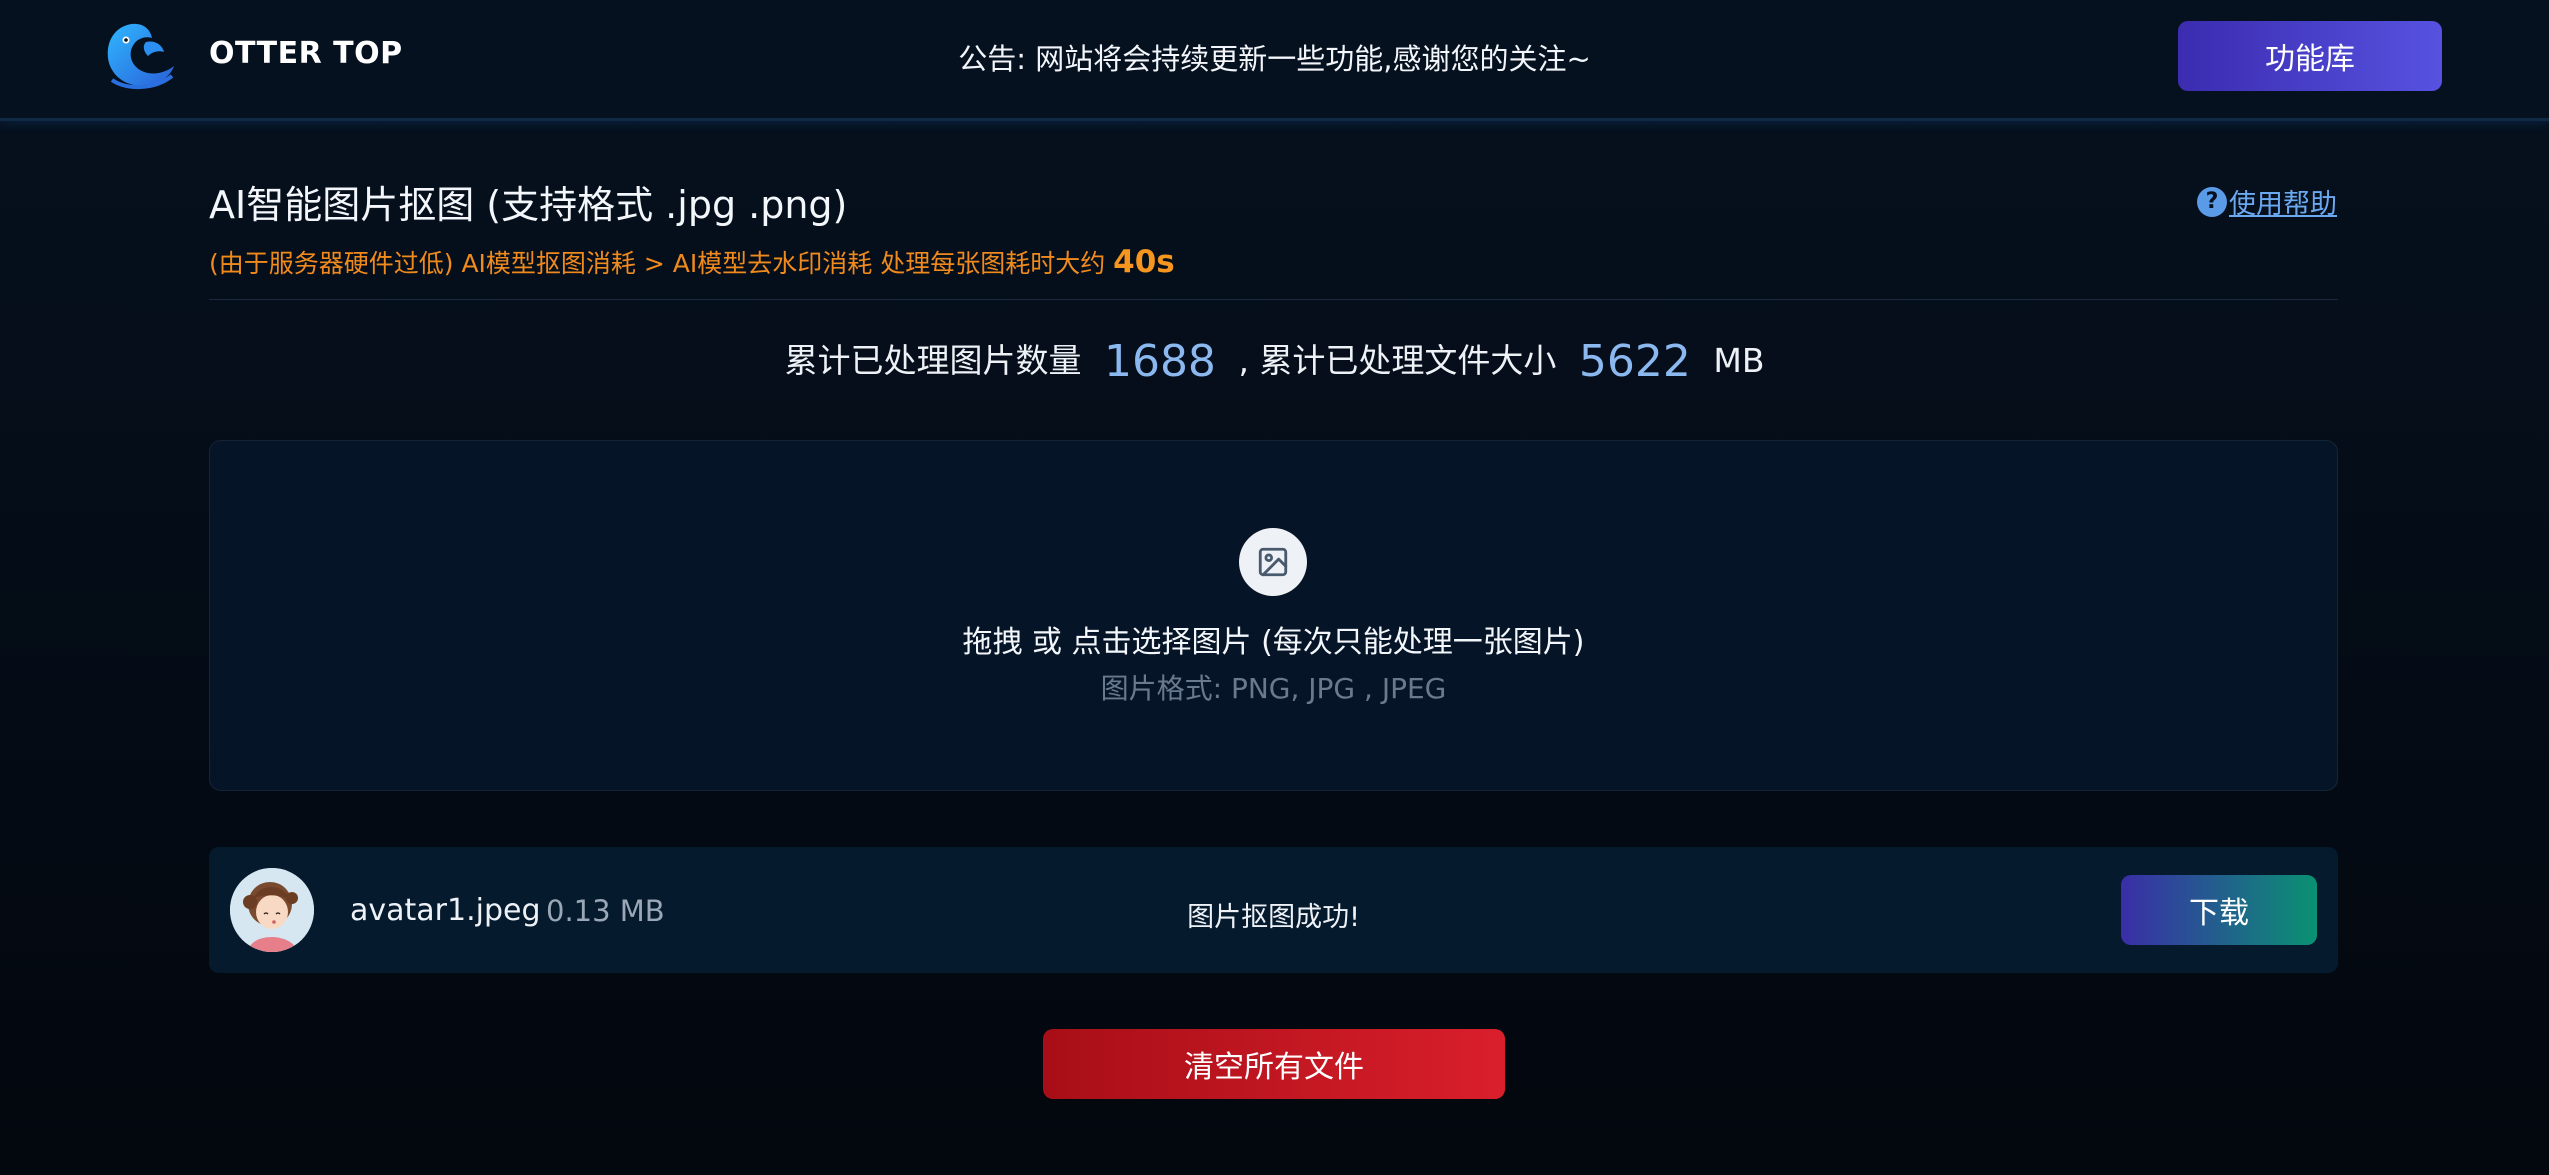 Image resolution: width=2549 pixels, height=1175 pixels. Describe the element at coordinates (2310, 56) in the screenshot. I see `feature-library-button: 功能库` at that location.